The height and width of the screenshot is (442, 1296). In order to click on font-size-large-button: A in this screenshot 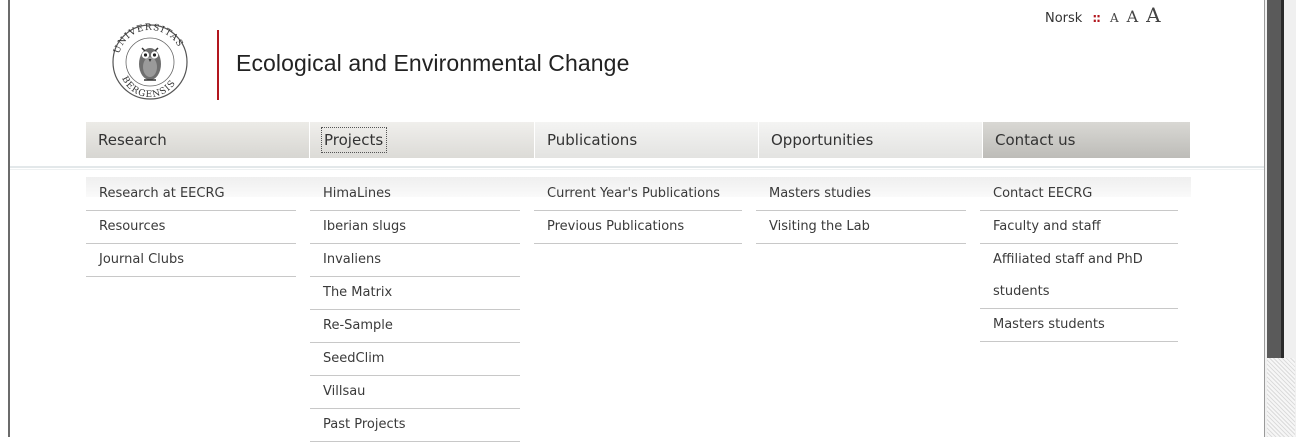, I will do `click(1153, 15)`.